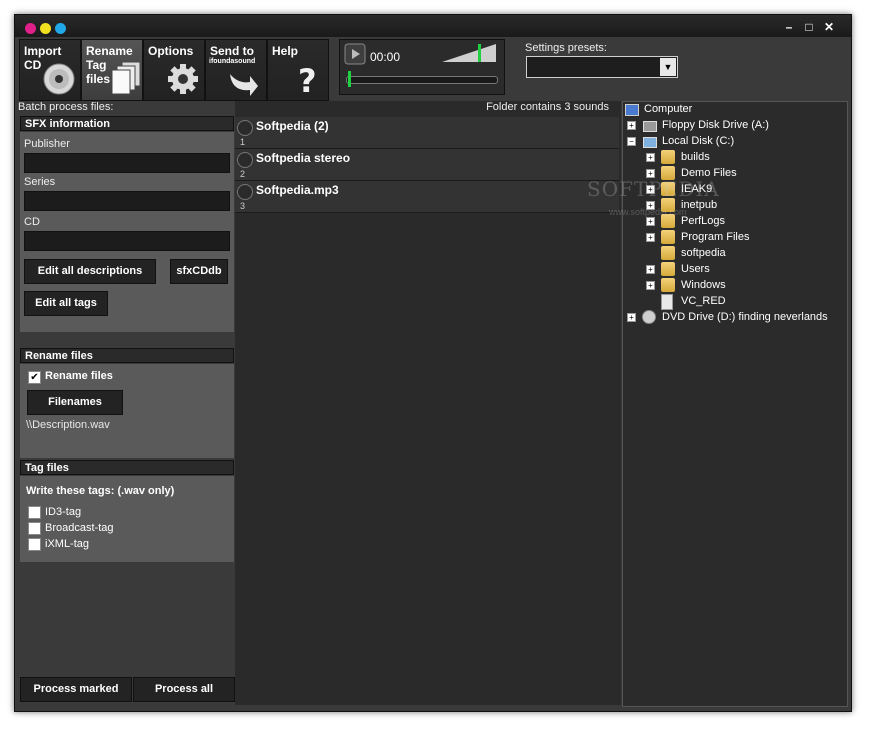 This screenshot has height=731, width=872. I want to click on chevron-down-icon: ▼, so click(668, 67).